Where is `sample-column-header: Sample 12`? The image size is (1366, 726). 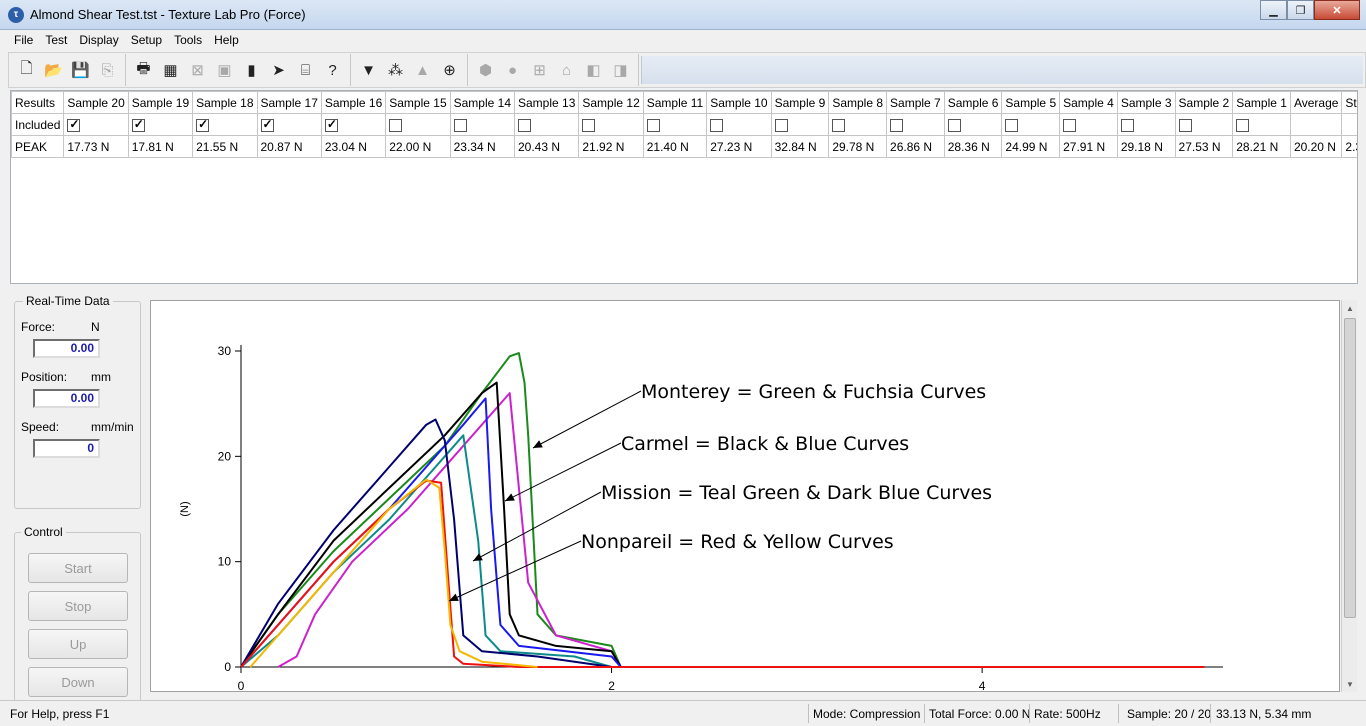 sample-column-header: Sample 12 is located at coordinates (611, 102).